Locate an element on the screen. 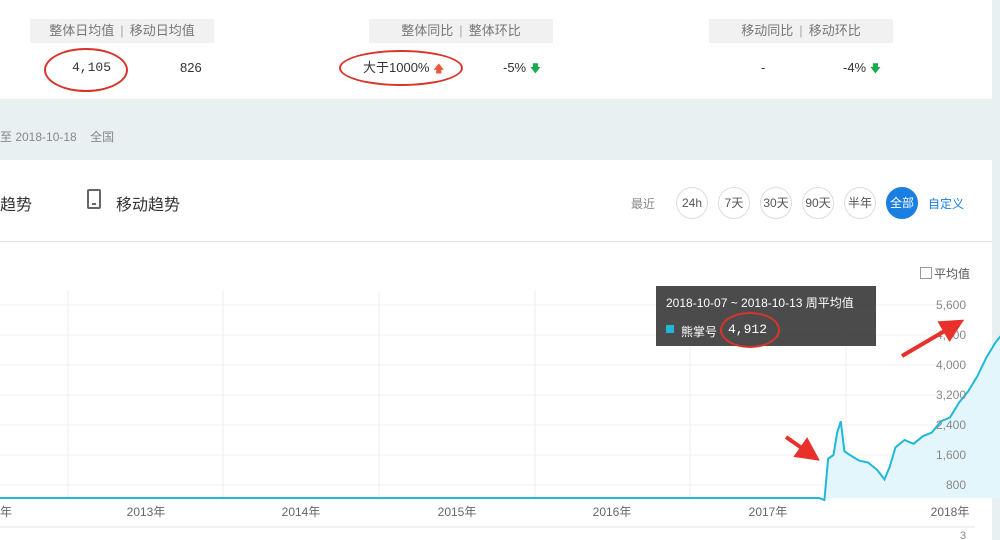  y-tick-label: 1,600 is located at coordinates (951, 455).